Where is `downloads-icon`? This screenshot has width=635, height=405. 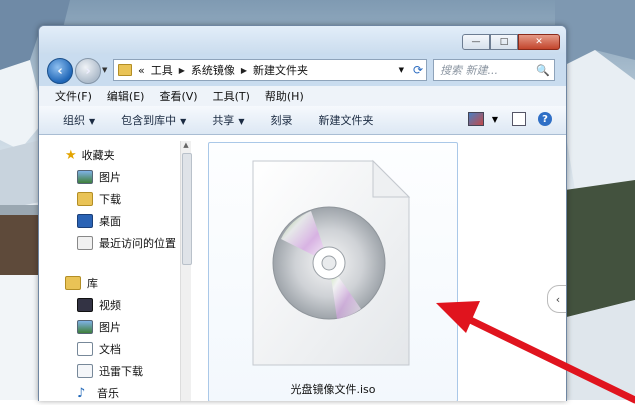
downloads-icon is located at coordinates (85, 199).